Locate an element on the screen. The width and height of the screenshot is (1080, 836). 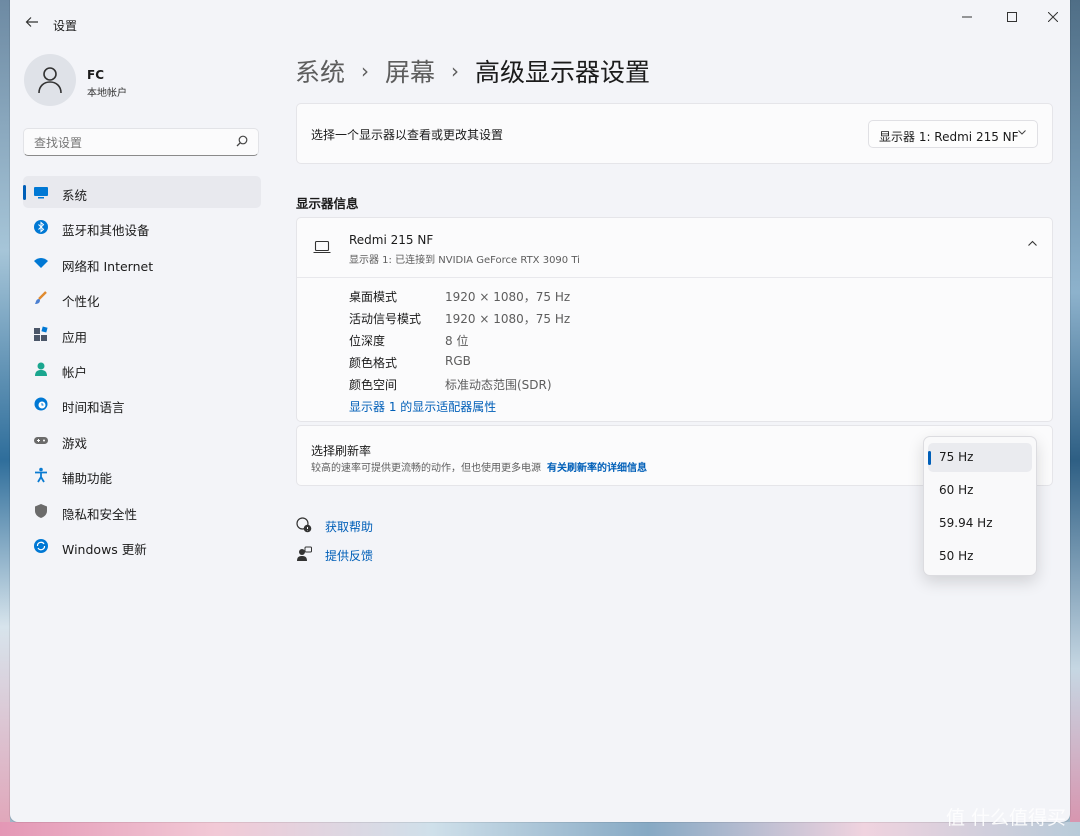
page-title: 高级显示器设置 is located at coordinates (563, 72).